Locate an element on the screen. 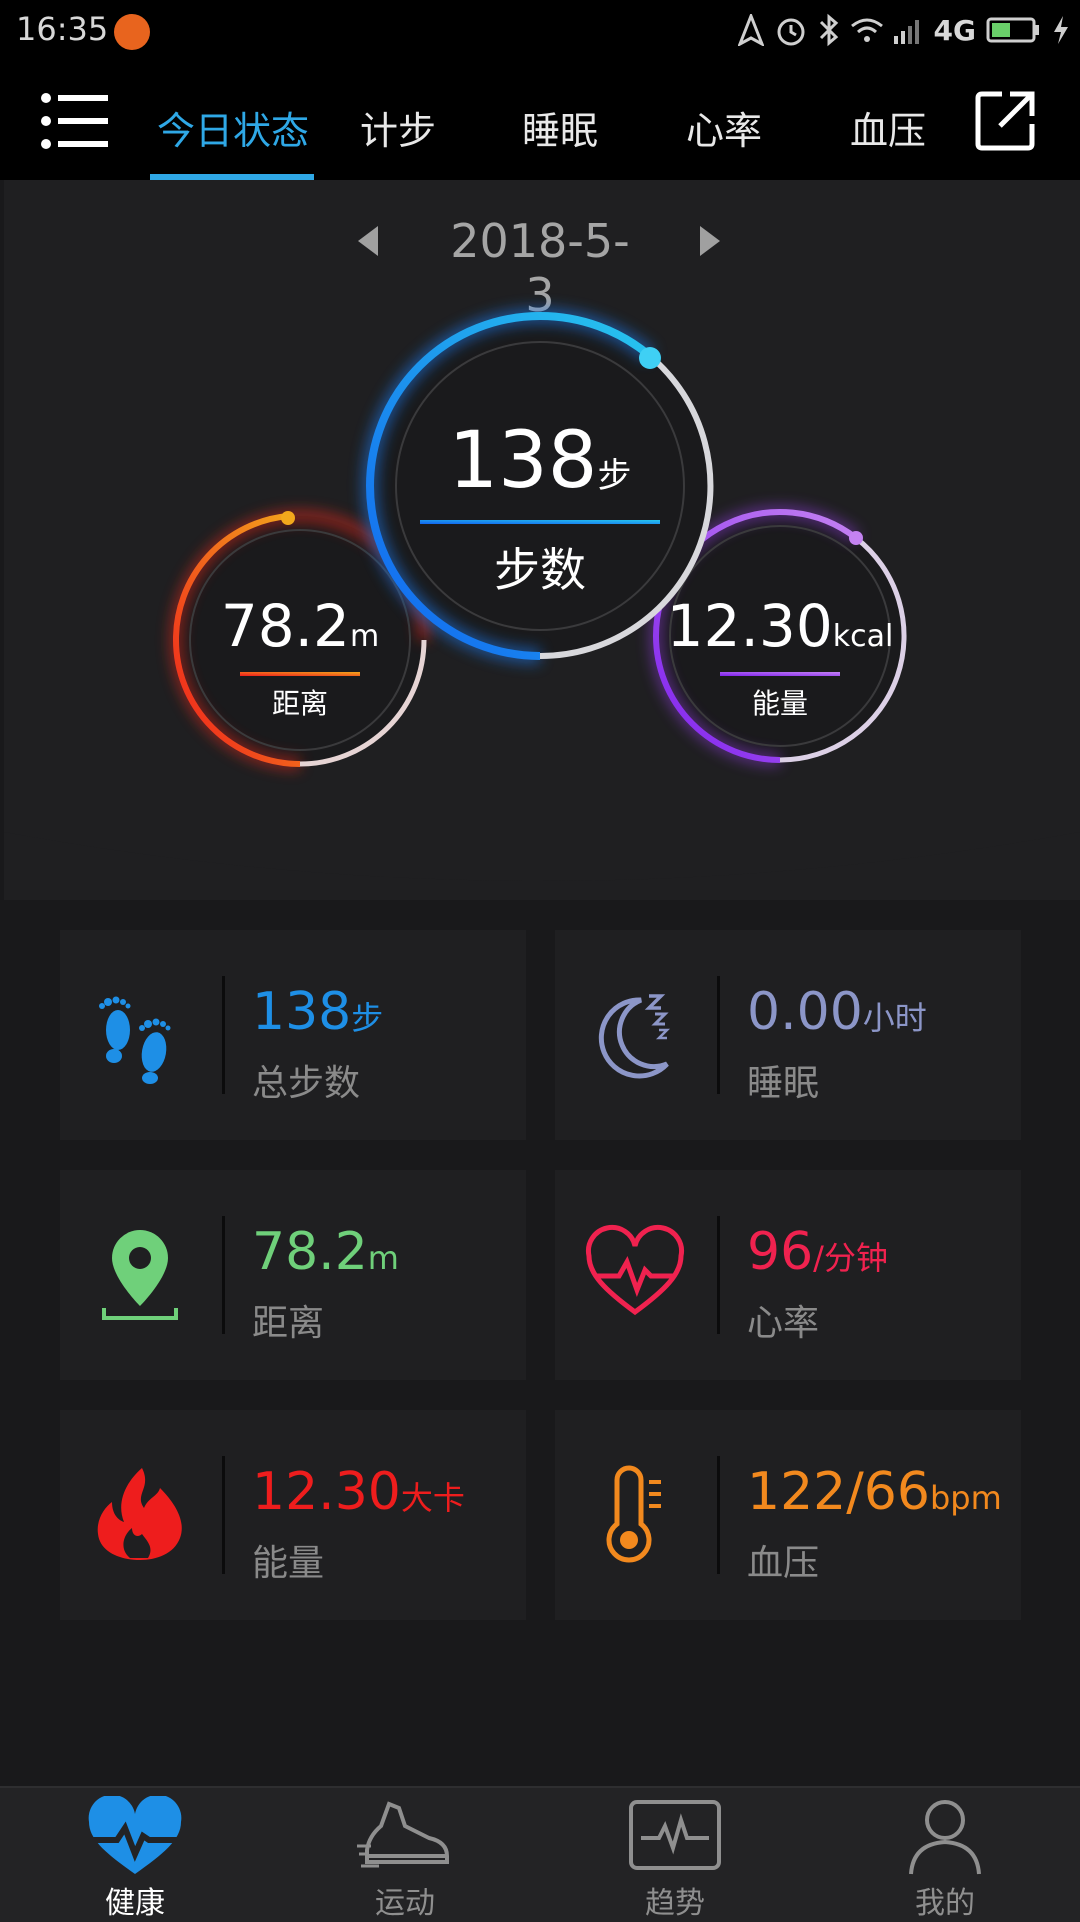 This screenshot has width=1080, height=1922. bottom-nav-sport: 运动 is located at coordinates (405, 1855).